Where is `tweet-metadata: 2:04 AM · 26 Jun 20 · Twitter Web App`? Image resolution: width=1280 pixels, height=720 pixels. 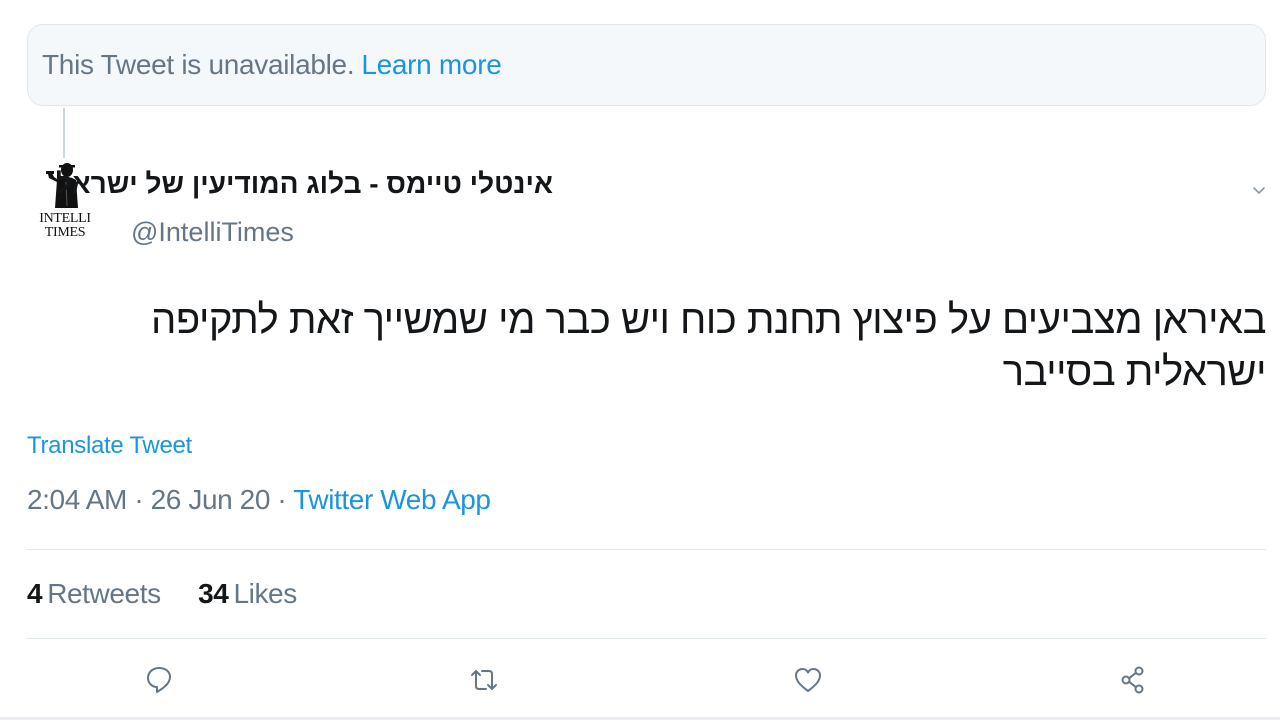 tweet-metadata: 2:04 AM · 26 Jun 20 · Twitter Web App is located at coordinates (259, 500).